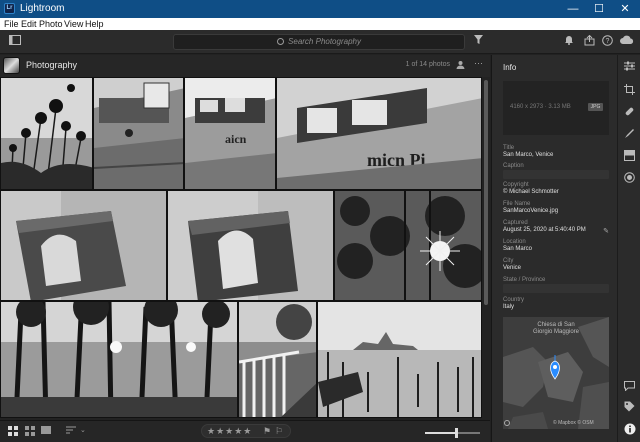  What do you see at coordinates (427, 64) in the screenshot?
I see `photo-count: 1 of 14 photos` at bounding box center [427, 64].